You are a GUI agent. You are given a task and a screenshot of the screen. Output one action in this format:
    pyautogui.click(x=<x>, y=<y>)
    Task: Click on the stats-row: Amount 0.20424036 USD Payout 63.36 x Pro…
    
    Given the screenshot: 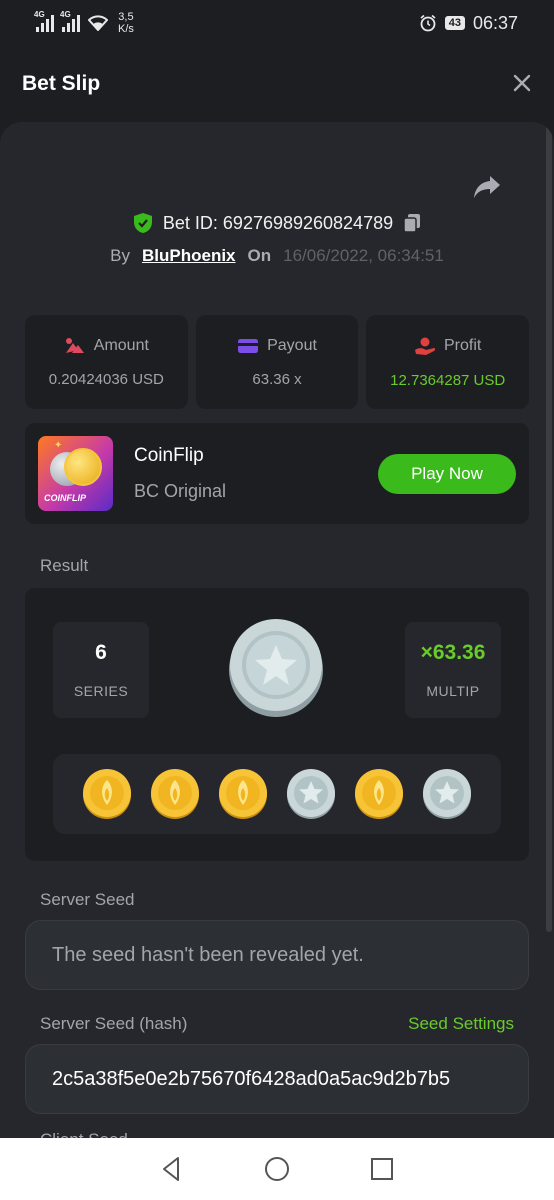 What is the action you would take?
    pyautogui.click(x=277, y=362)
    